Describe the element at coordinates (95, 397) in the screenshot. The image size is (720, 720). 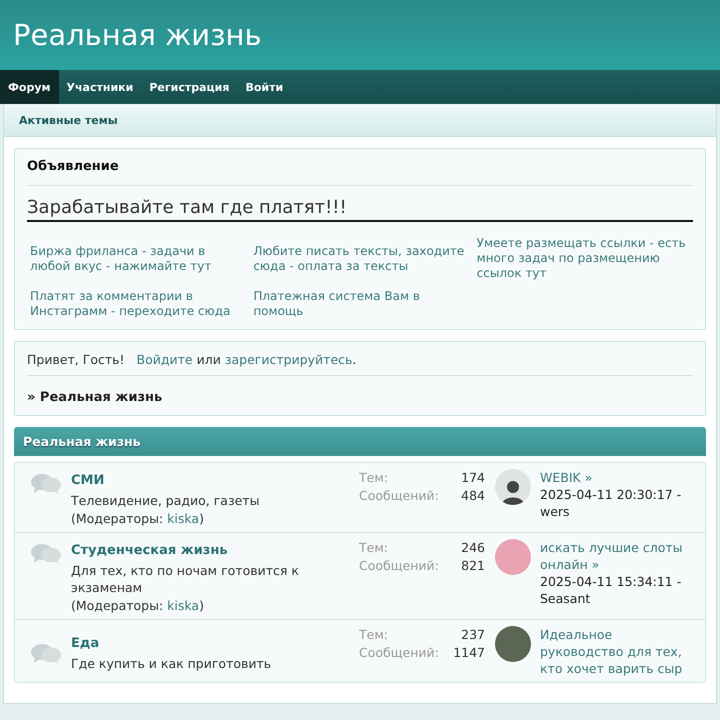
I see `breadcrumb: » Реальная жизнь` at that location.